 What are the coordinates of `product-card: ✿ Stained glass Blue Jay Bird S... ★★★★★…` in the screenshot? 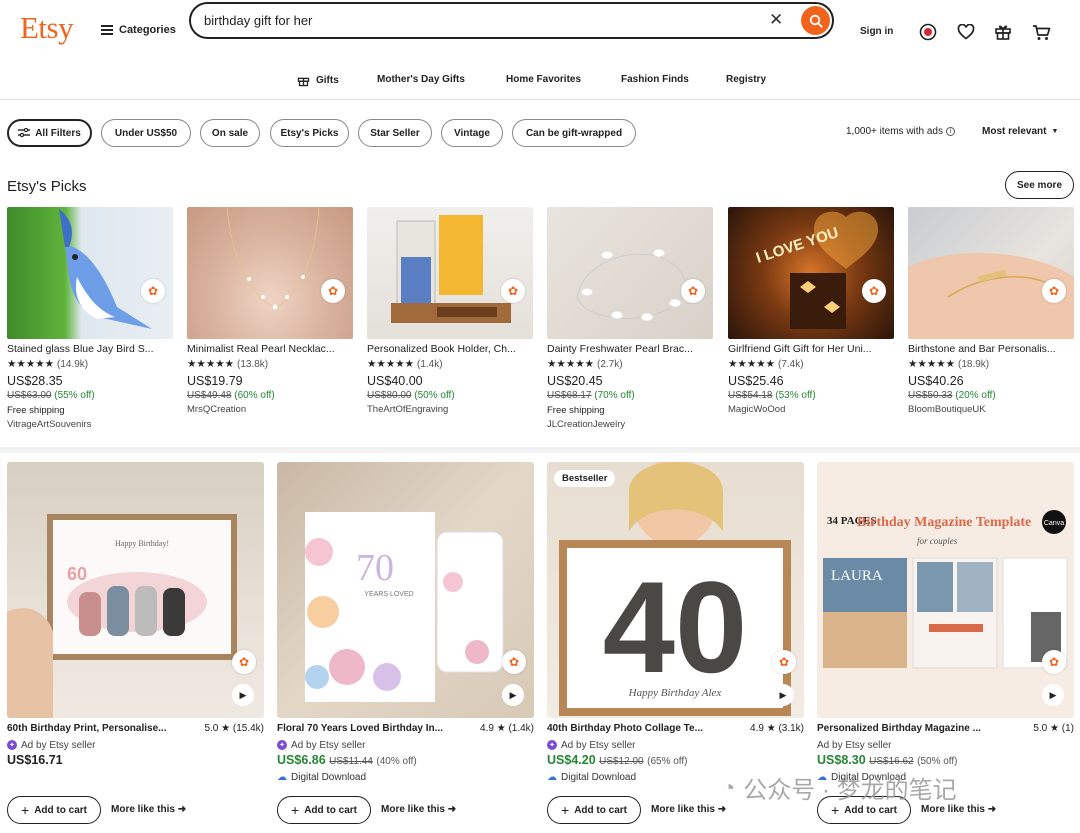 It's located at (90, 320).